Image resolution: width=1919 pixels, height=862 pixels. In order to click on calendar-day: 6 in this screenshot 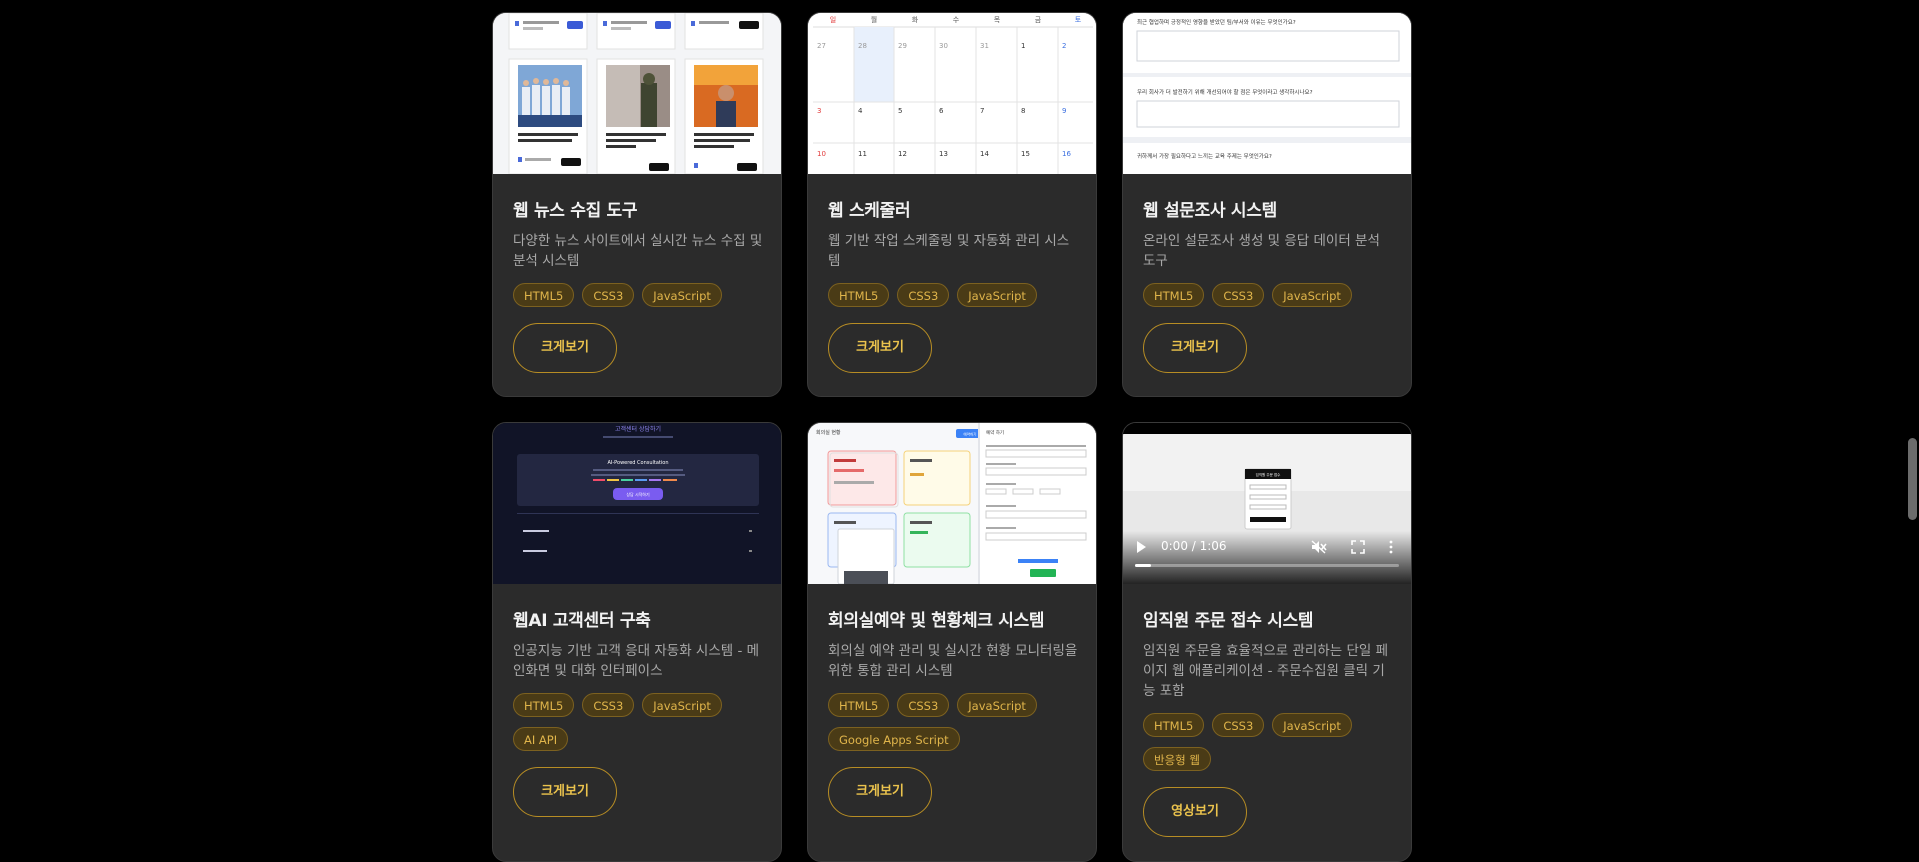, I will do `click(941, 111)`.